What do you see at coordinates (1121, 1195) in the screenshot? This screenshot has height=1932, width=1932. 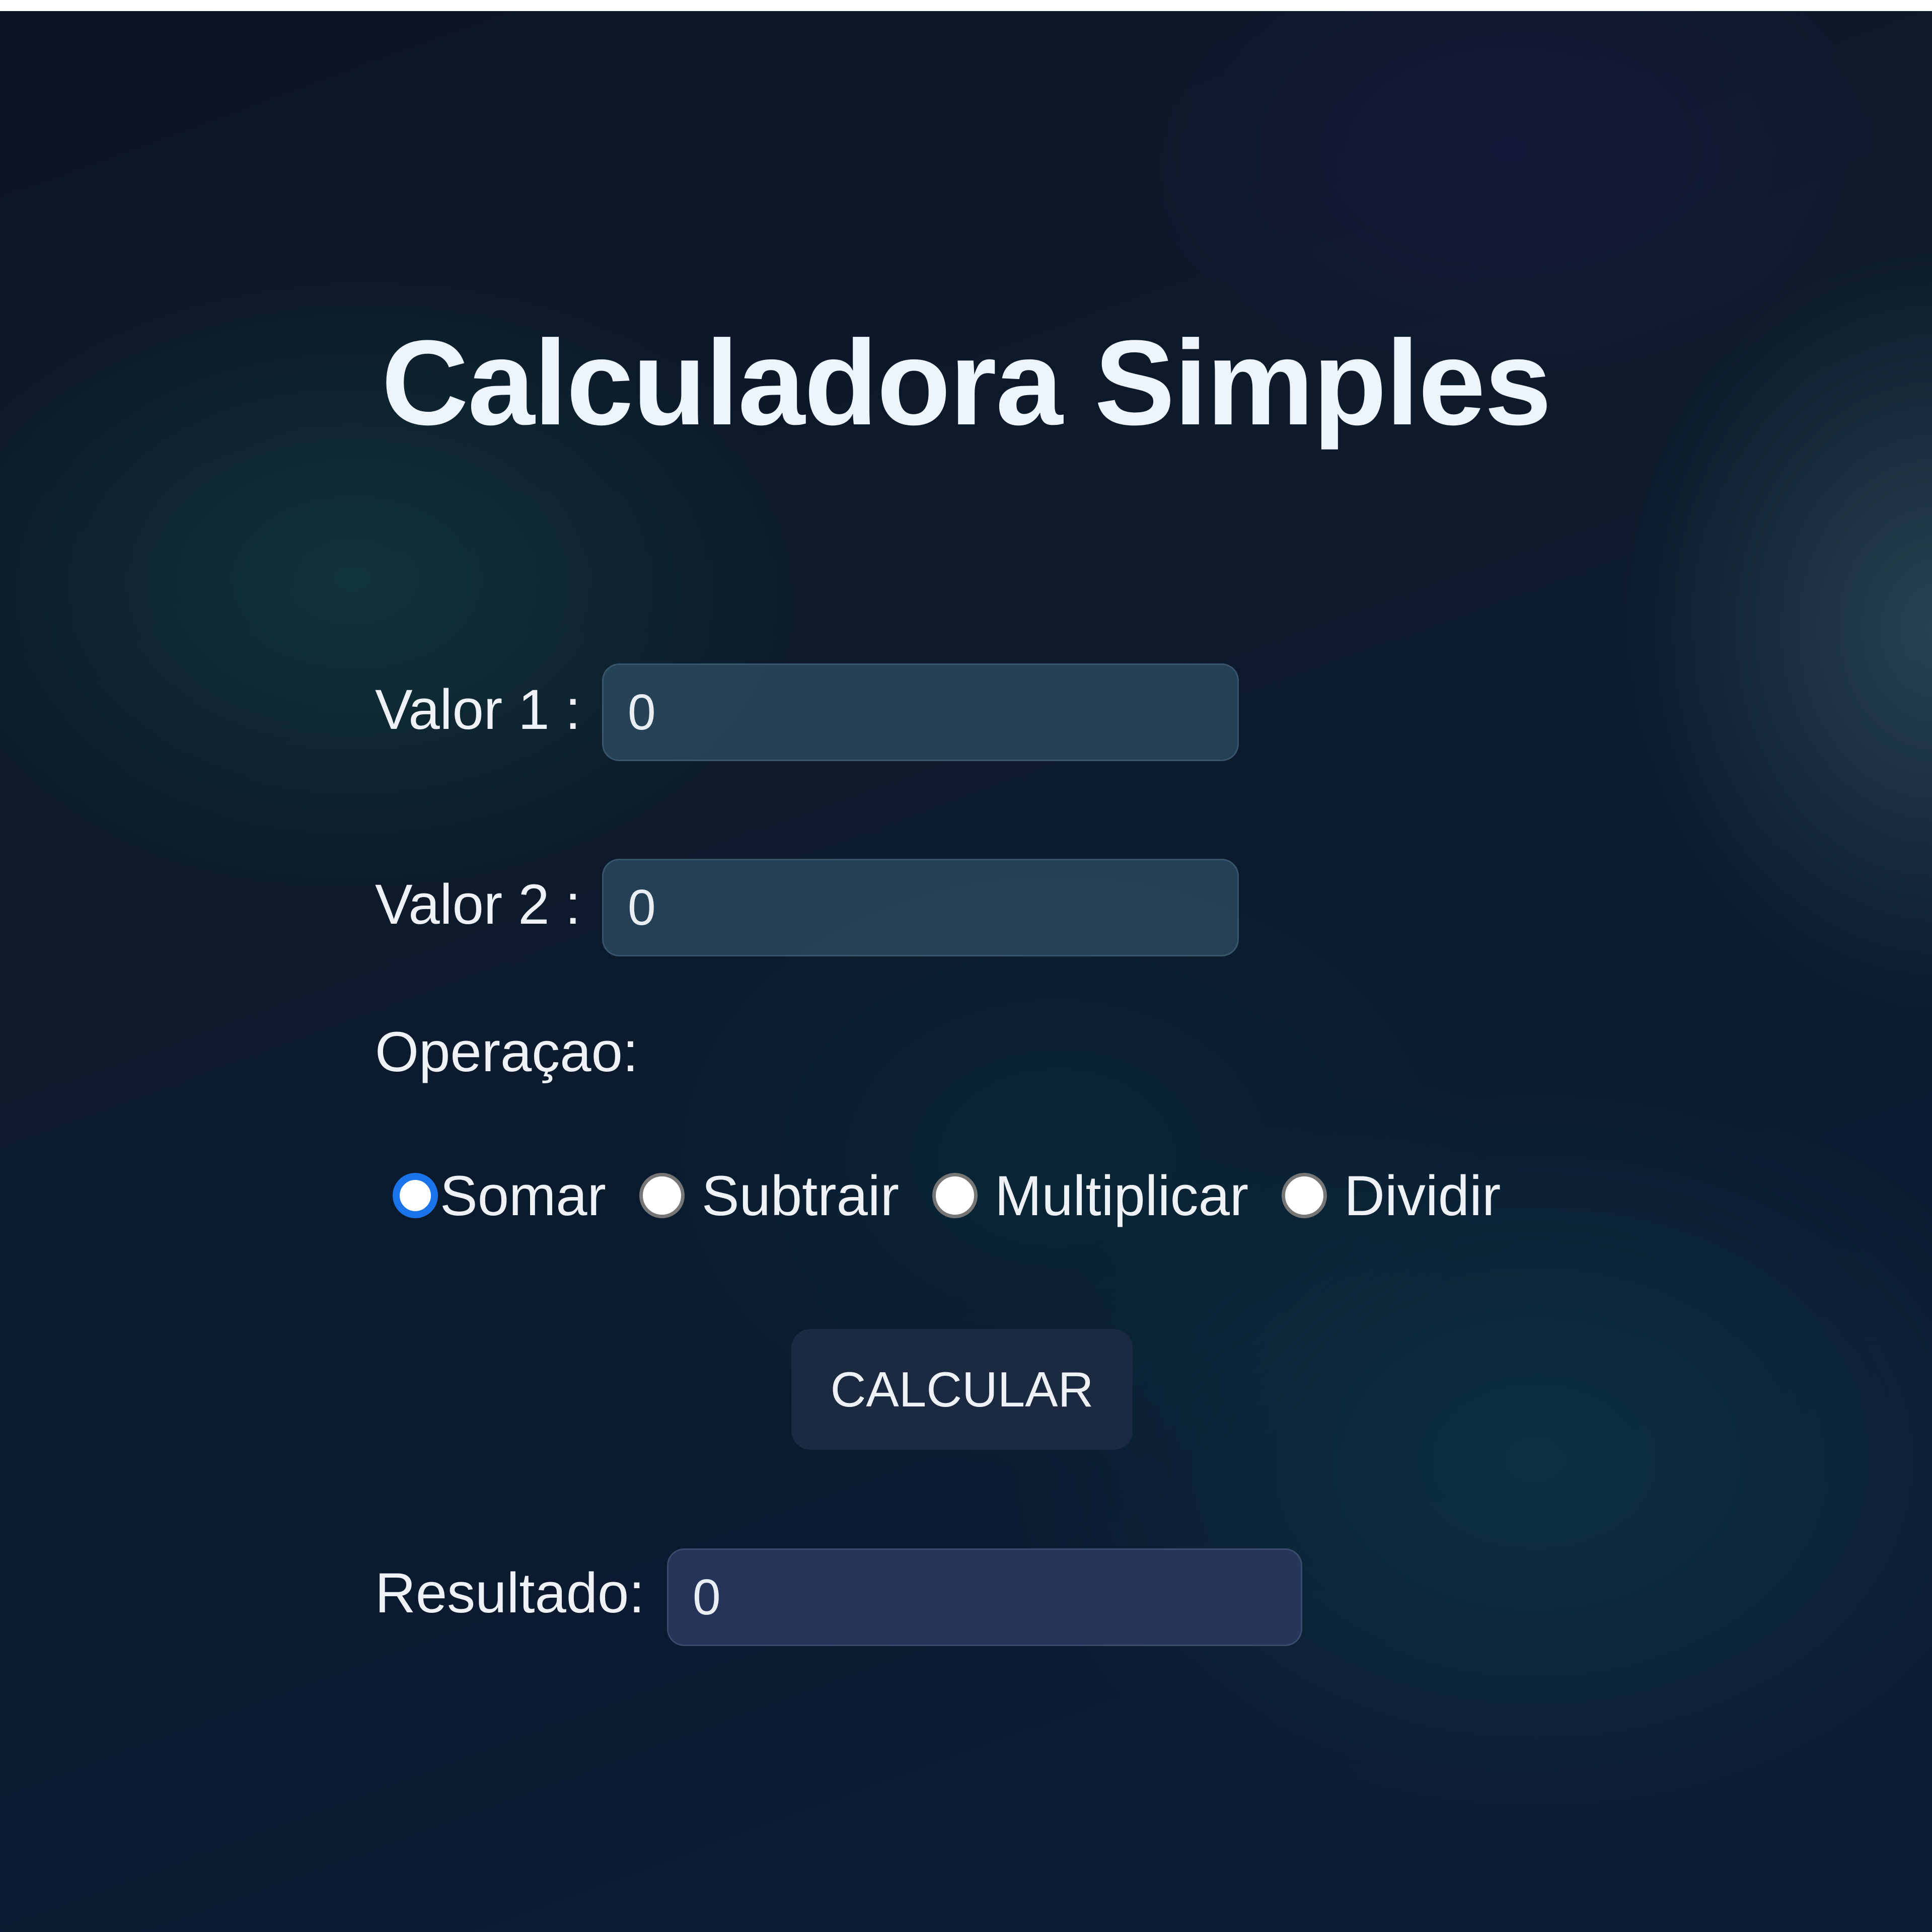 I see `radio-label-multiplicar: Multiplicar` at bounding box center [1121, 1195].